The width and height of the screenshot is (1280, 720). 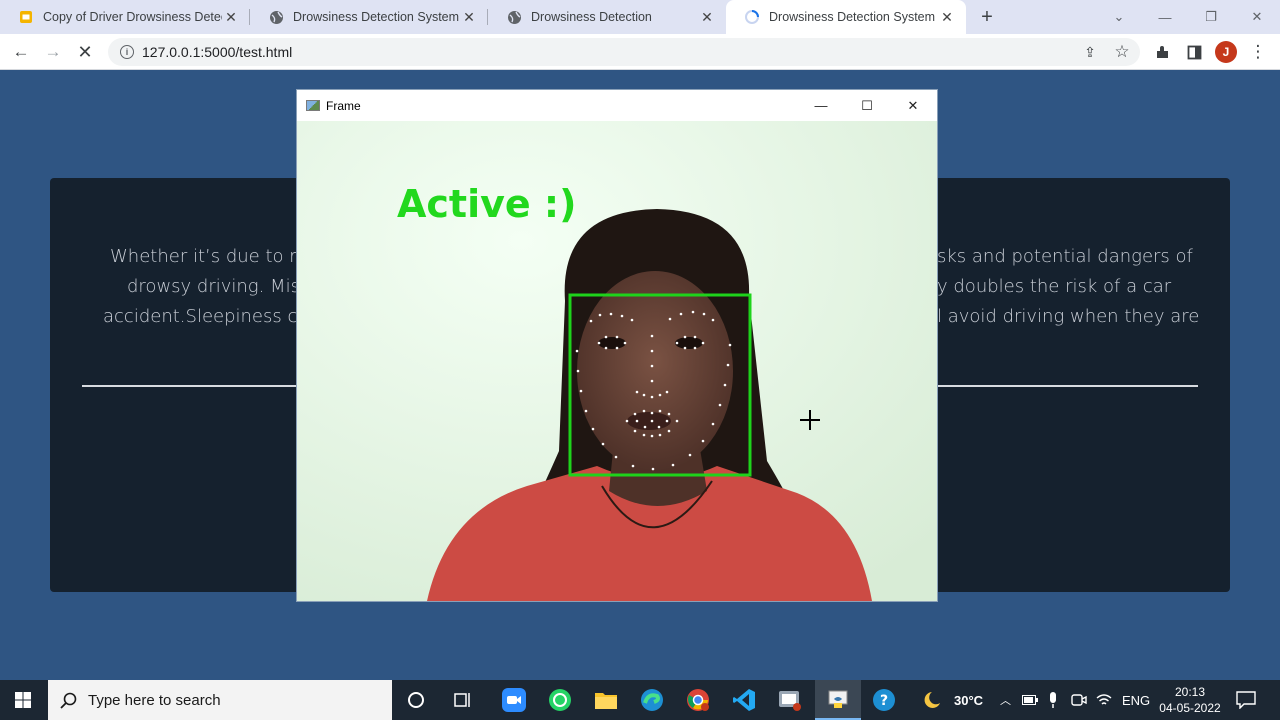 I want to click on stop-loading-icon: ✕, so click(x=85, y=52).